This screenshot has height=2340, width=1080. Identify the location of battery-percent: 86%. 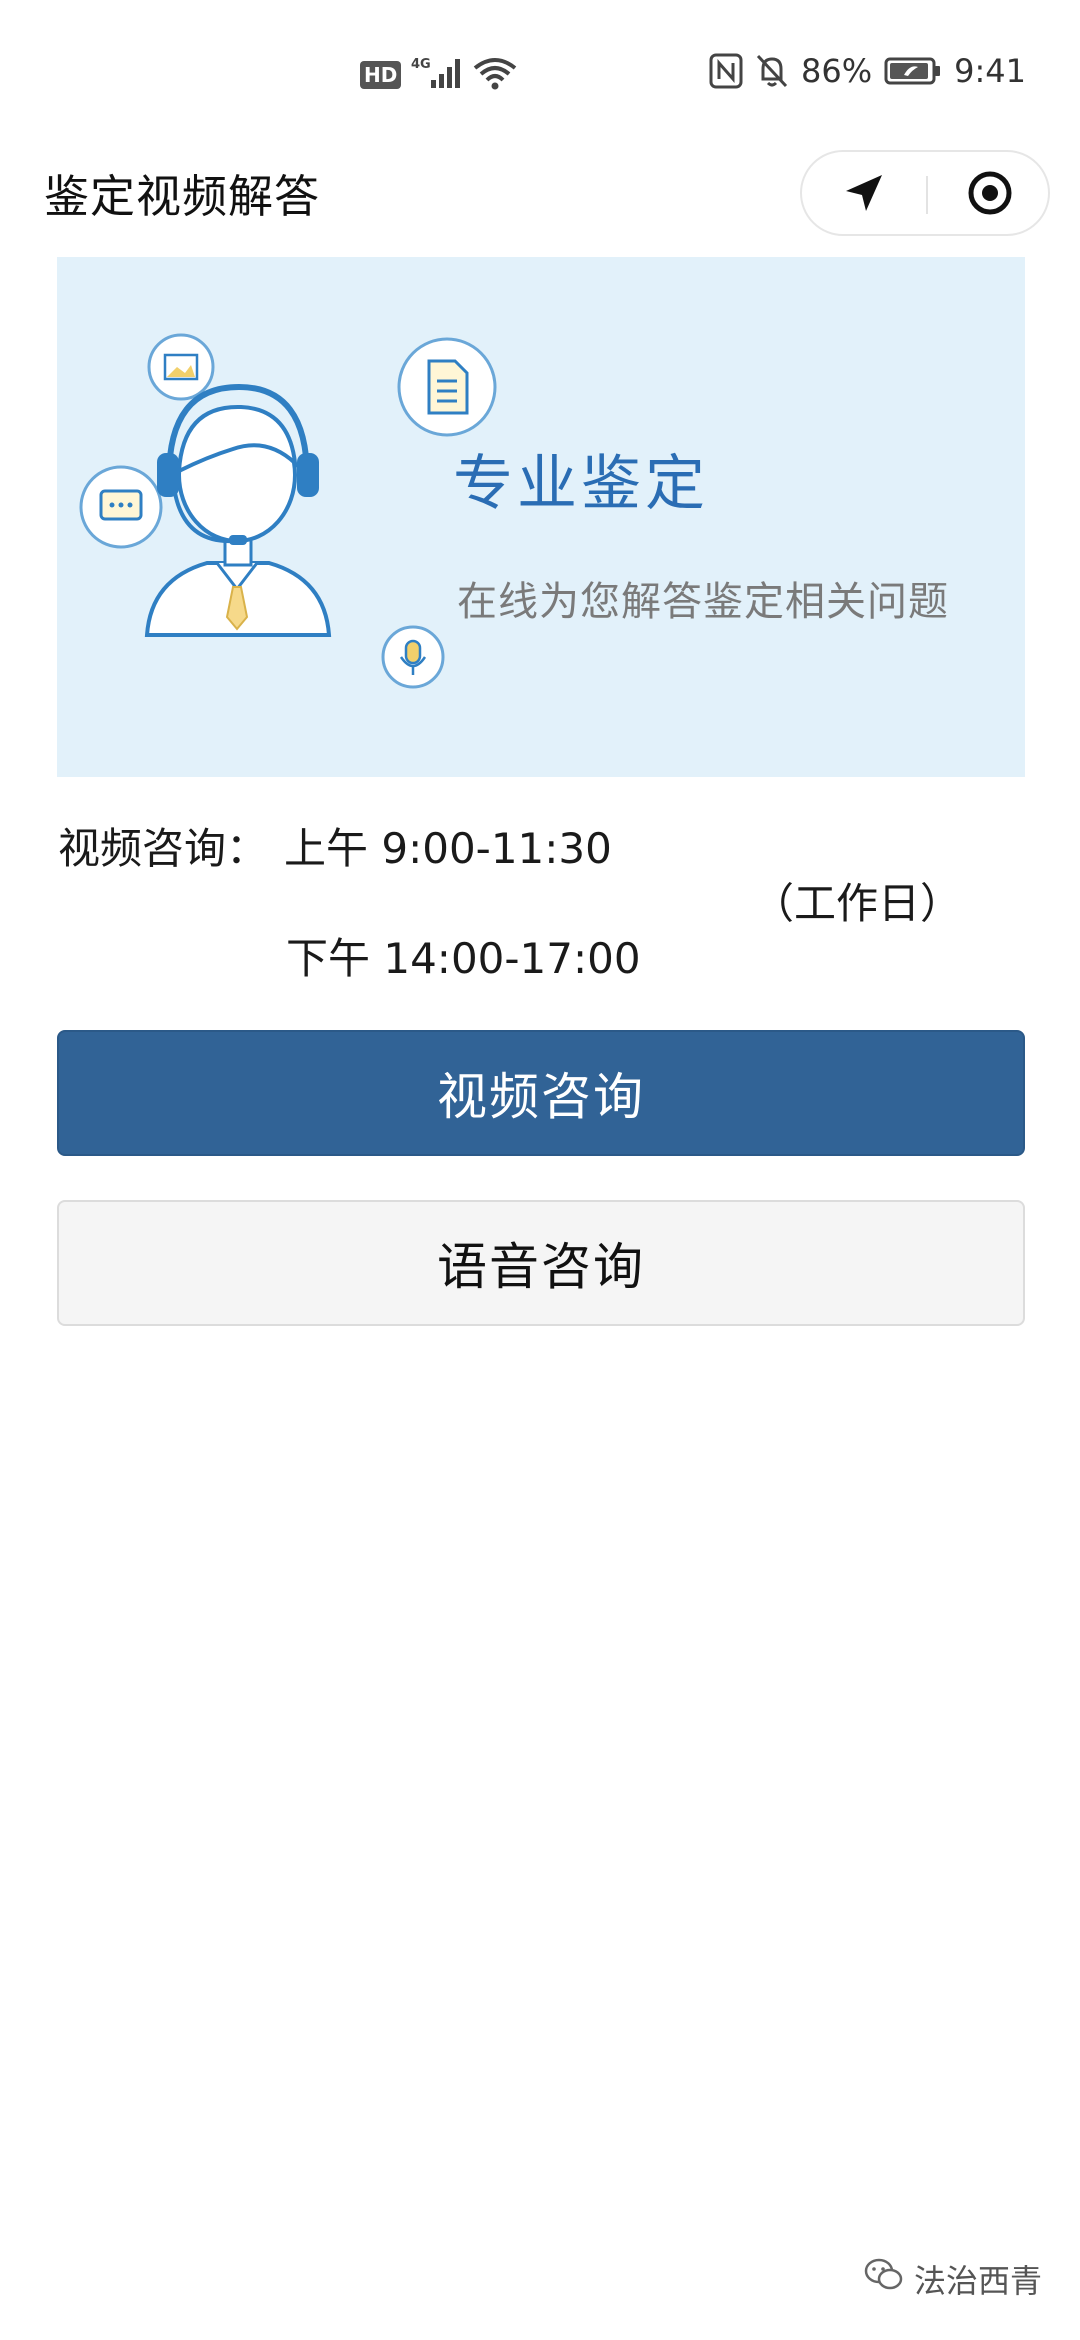
(837, 71).